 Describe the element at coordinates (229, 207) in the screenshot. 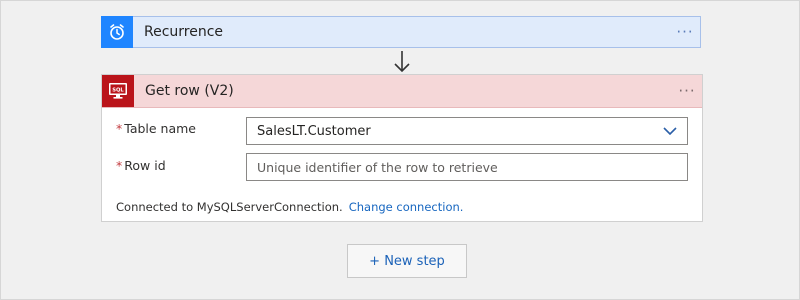

I see `connection-text: Connected to MySQLServerConnection.` at that location.